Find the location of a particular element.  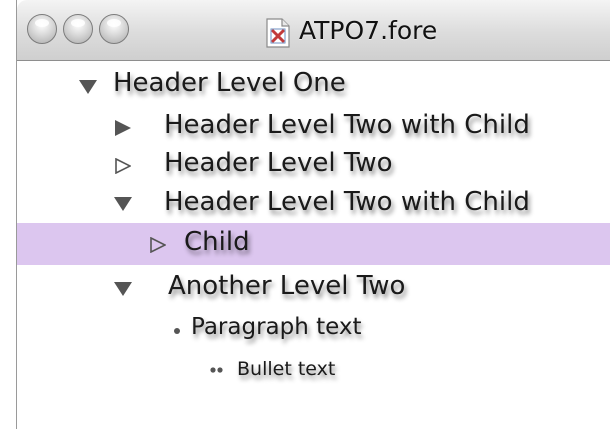

close-window-button is located at coordinates (42, 29).